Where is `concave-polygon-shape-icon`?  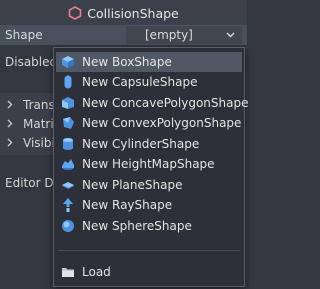 concave-polygon-shape-icon is located at coordinates (68, 103).